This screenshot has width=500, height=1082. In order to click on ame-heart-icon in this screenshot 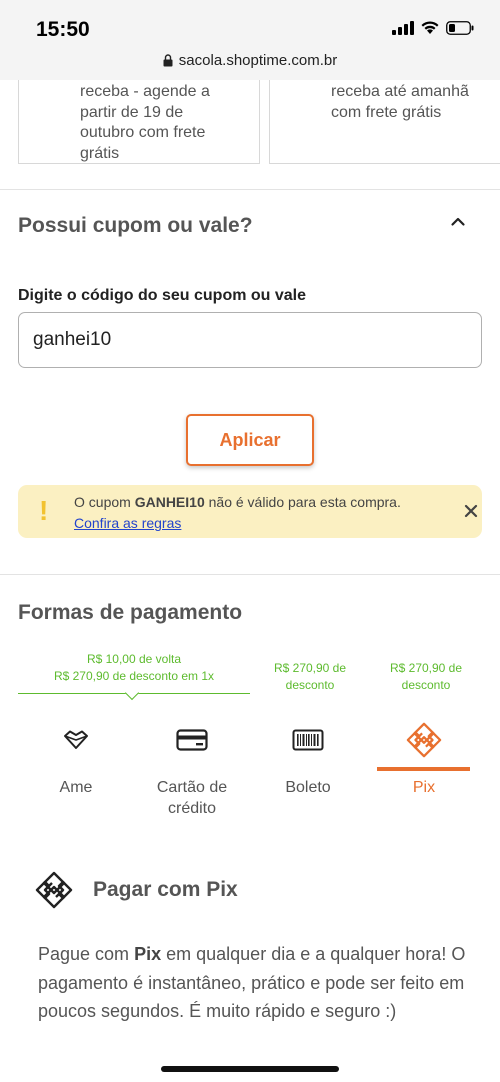, I will do `click(76, 739)`.